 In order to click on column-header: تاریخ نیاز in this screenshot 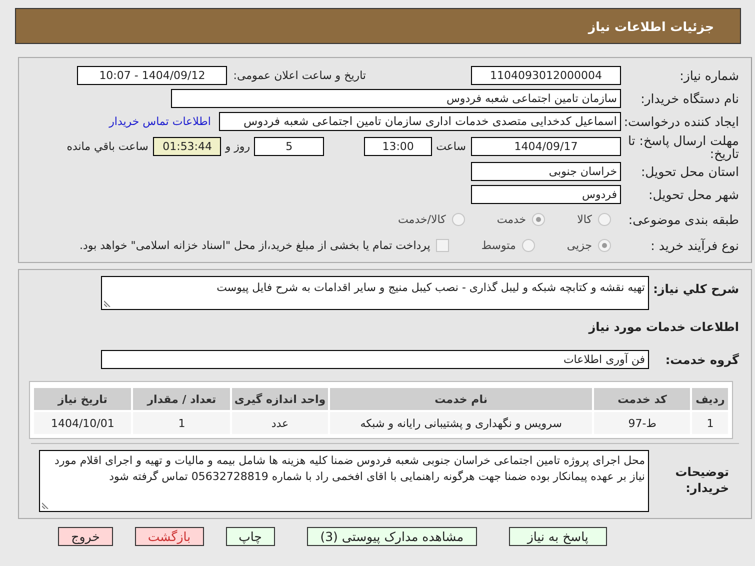, I will do `click(83, 399)`.